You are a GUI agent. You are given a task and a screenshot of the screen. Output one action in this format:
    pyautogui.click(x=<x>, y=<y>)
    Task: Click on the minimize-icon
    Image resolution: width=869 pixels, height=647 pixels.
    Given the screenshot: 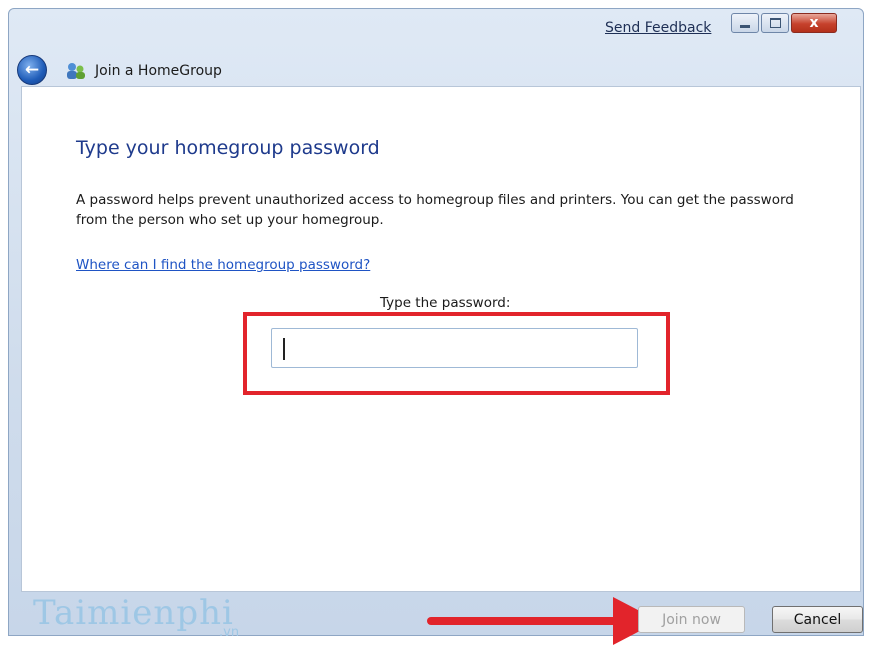 What is the action you would take?
    pyautogui.click(x=745, y=26)
    